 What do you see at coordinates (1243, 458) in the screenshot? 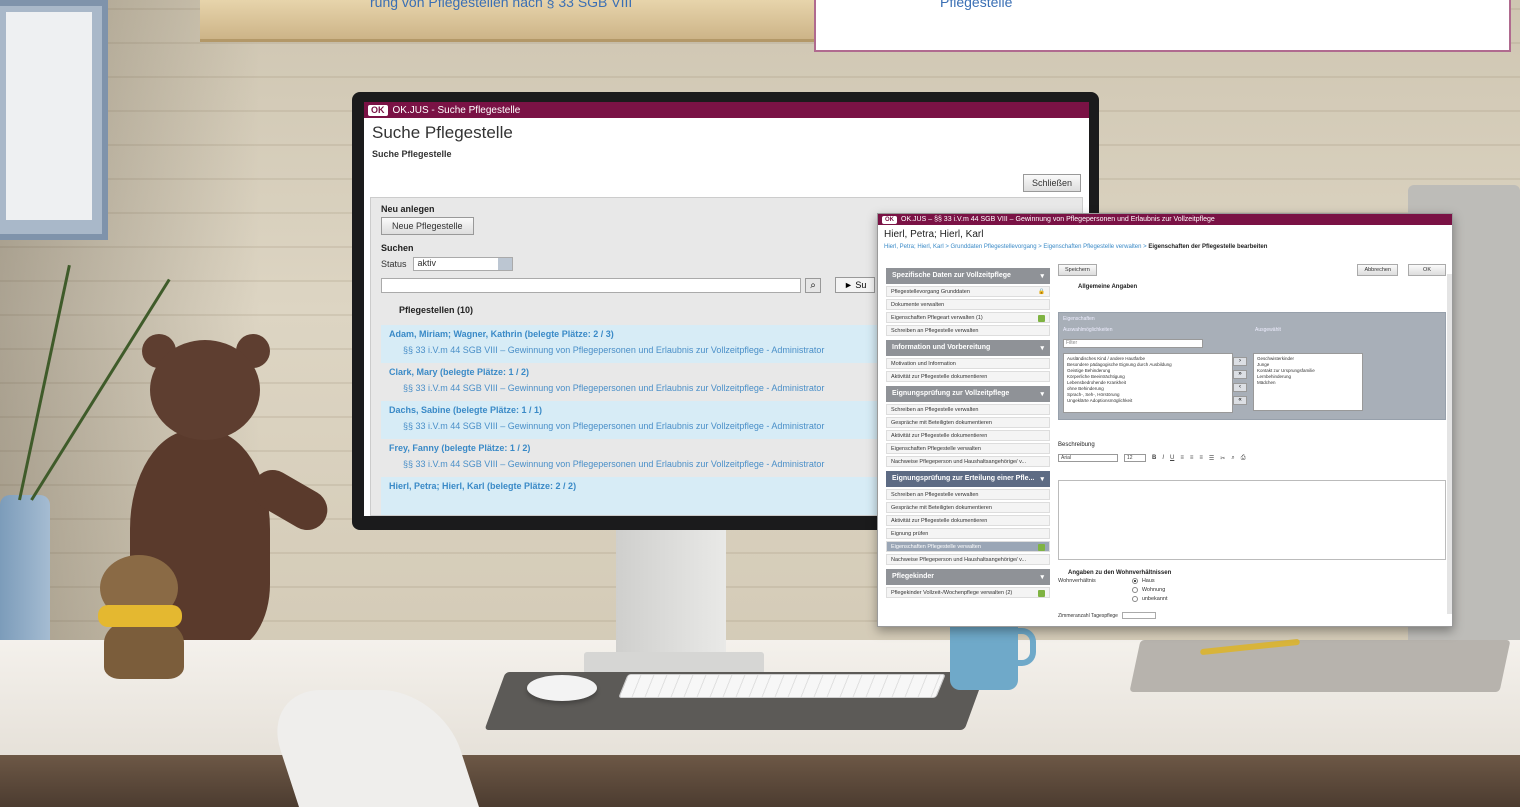
I see `print-icon: ⎙` at bounding box center [1243, 458].